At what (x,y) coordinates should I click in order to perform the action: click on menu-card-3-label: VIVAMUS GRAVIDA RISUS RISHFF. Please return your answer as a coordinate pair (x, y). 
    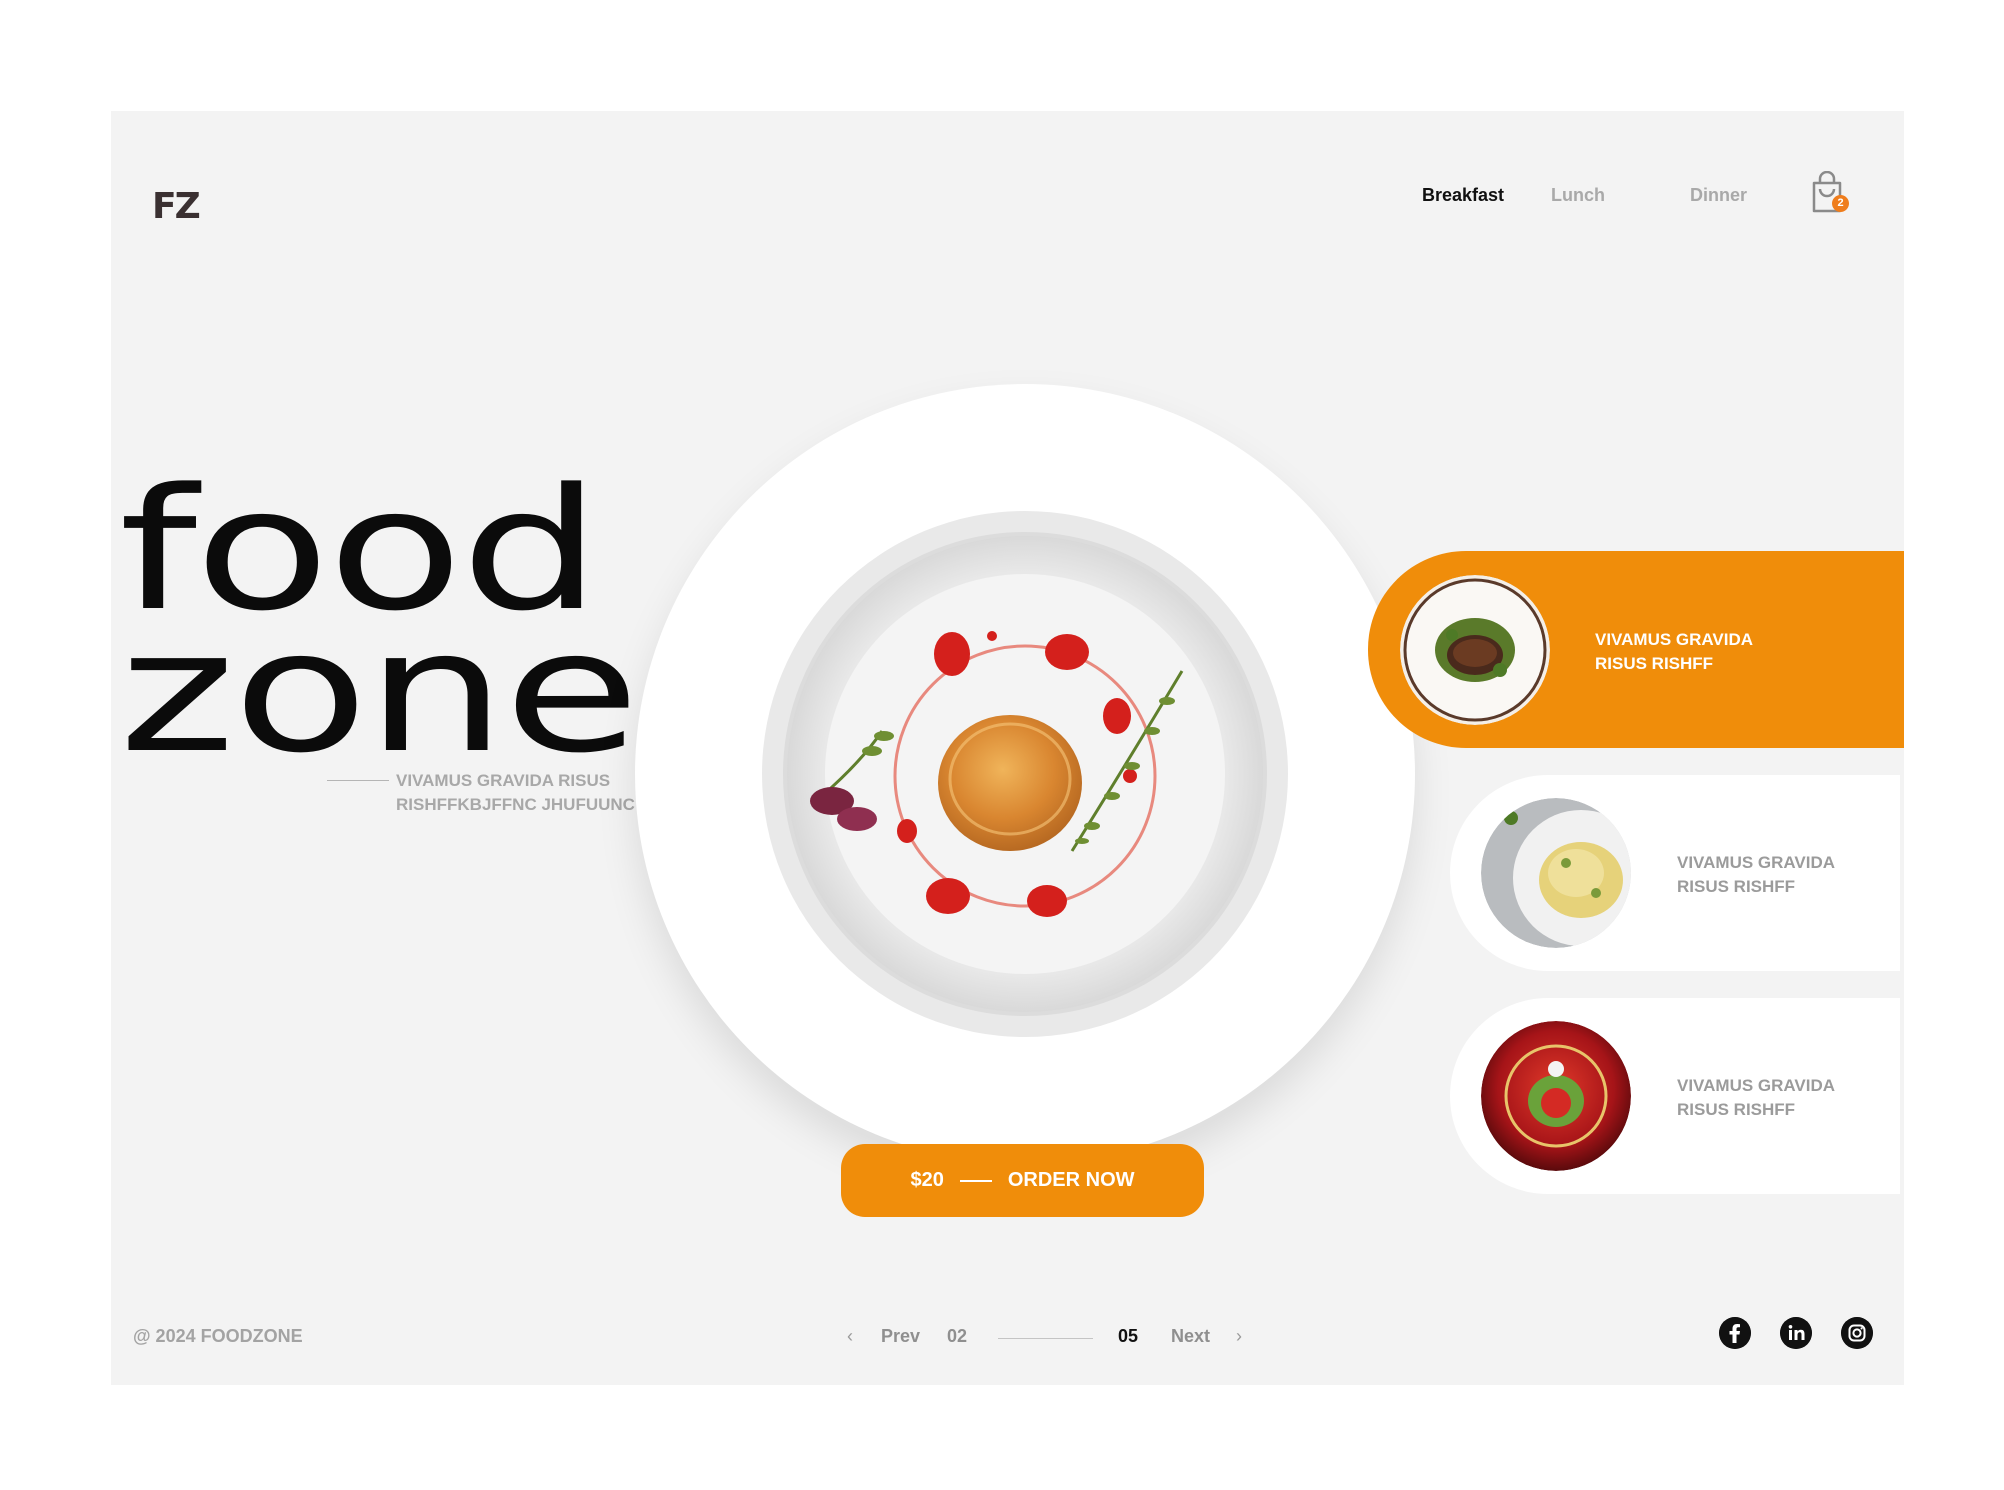
    Looking at the image, I should click on (1787, 1098).